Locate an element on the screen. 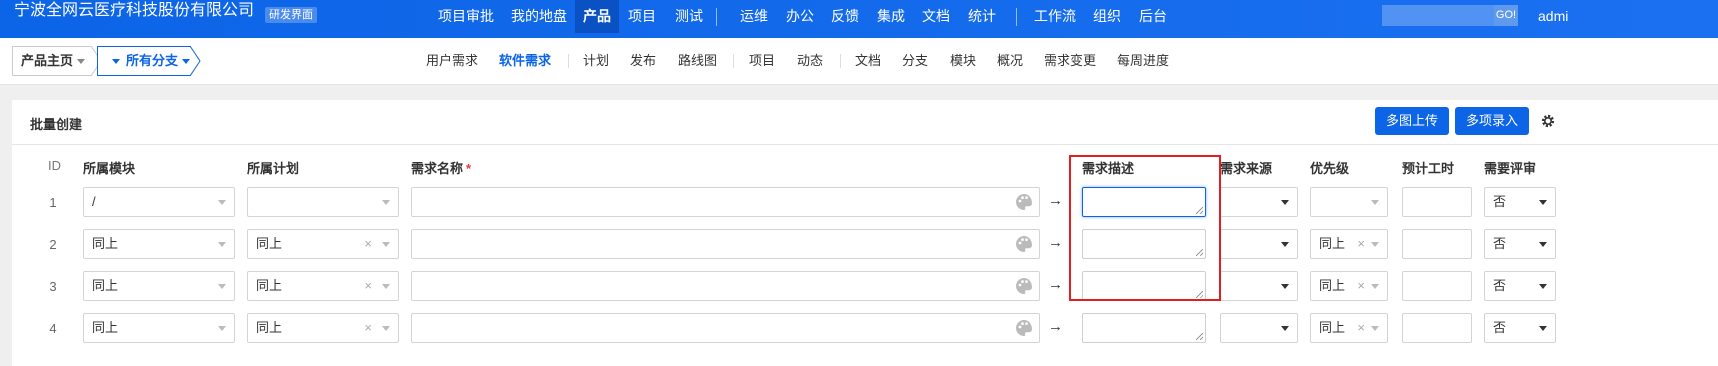 The image size is (1718, 366). subnav-requirement-changes: 需求变更 is located at coordinates (1070, 61).